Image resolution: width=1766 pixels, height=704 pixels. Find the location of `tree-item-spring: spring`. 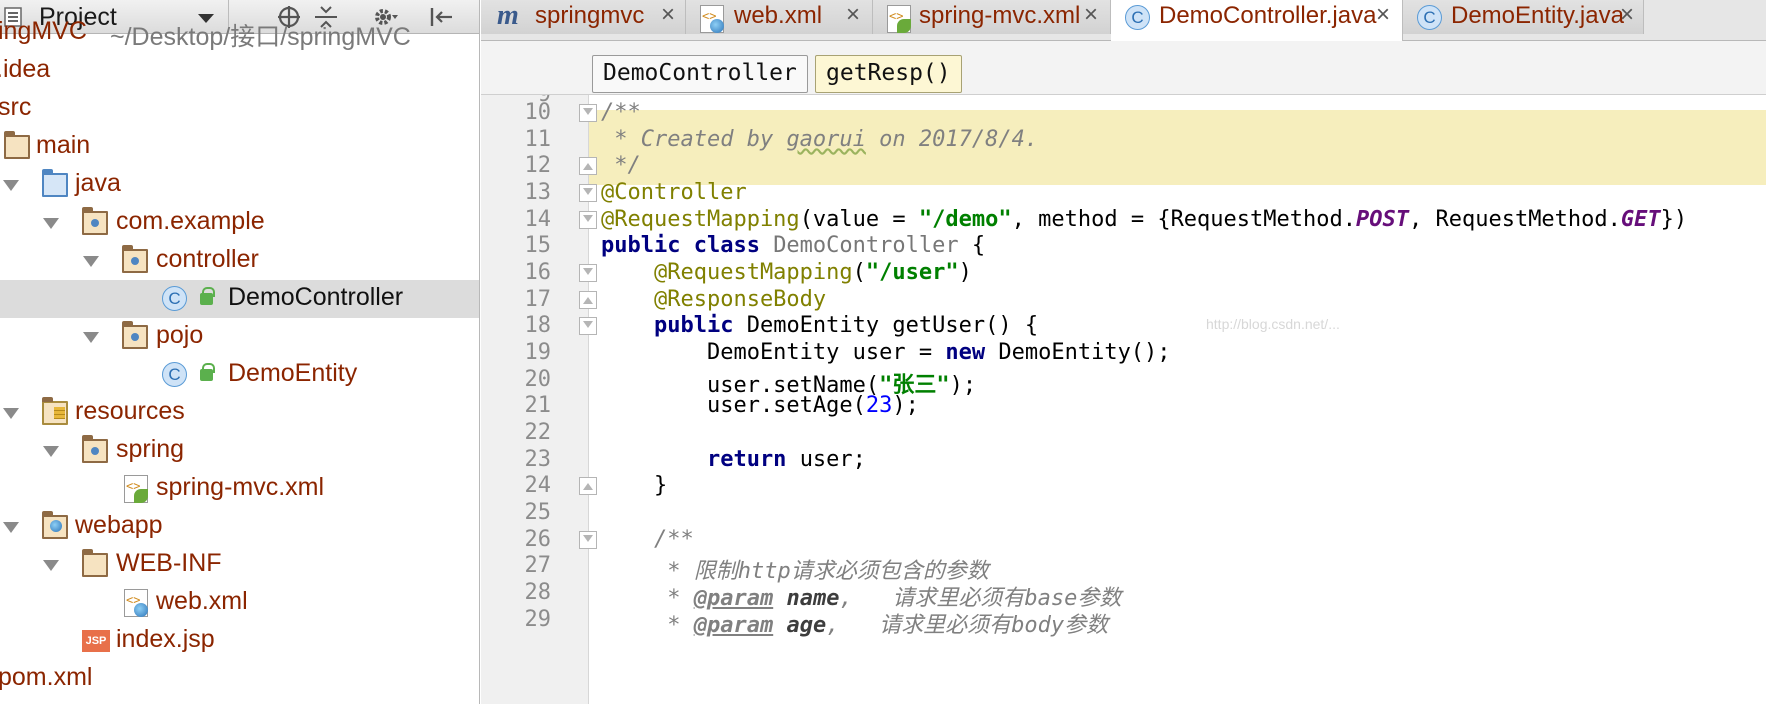

tree-item-spring: spring is located at coordinates (239, 451).